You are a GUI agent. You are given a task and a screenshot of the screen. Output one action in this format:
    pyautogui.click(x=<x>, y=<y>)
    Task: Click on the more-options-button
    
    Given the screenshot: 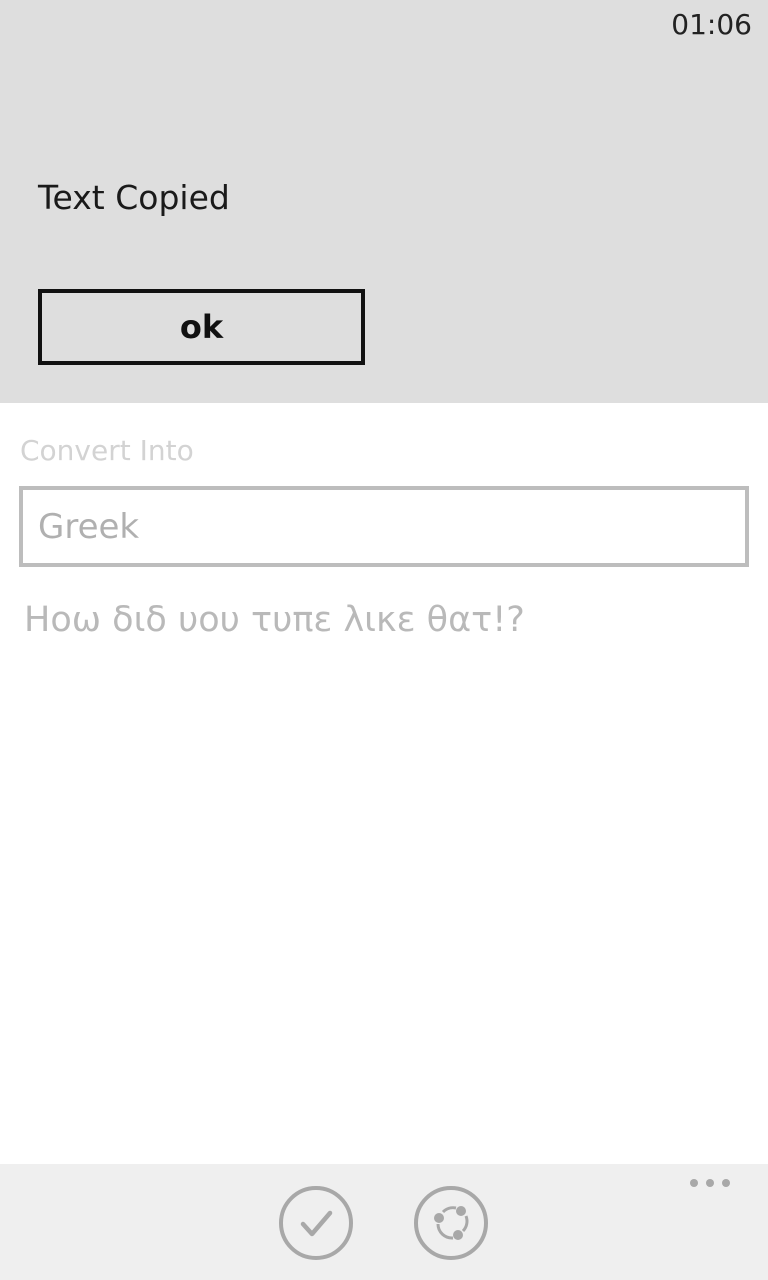 What is the action you would take?
    pyautogui.click(x=710, y=1183)
    